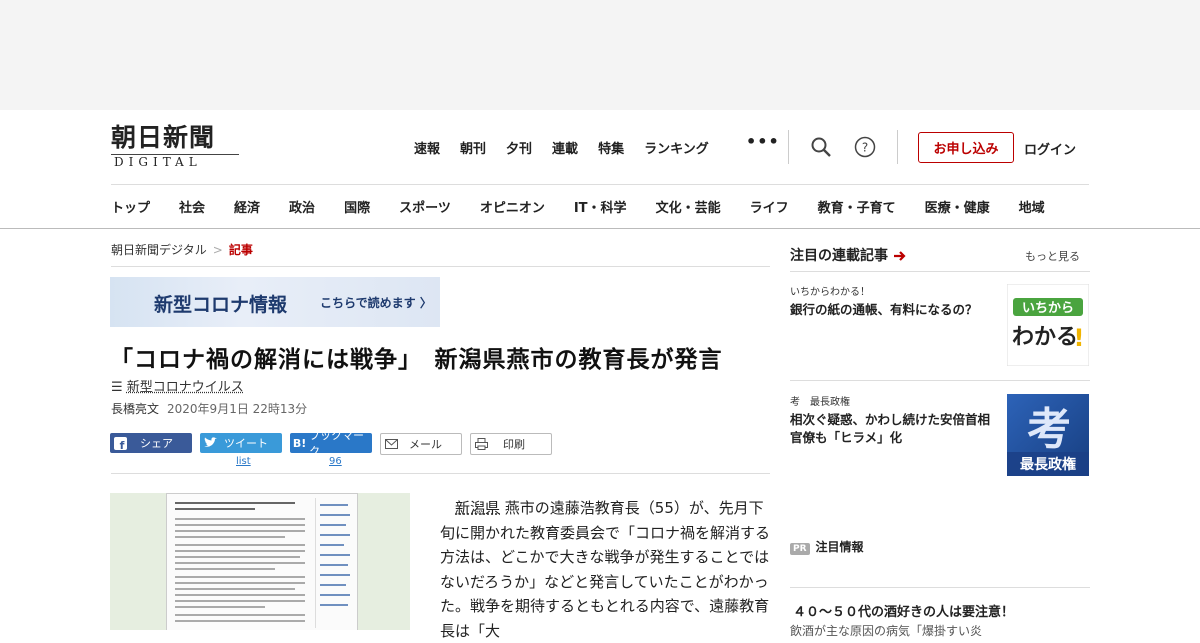 This screenshot has height=643, width=1200. I want to click on category-top: トップ, so click(130, 206).